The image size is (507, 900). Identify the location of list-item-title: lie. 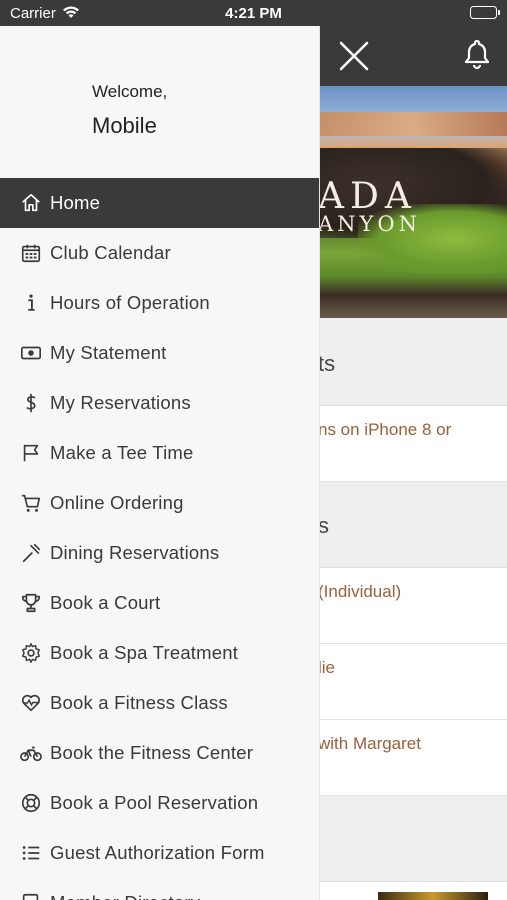
(327, 667).